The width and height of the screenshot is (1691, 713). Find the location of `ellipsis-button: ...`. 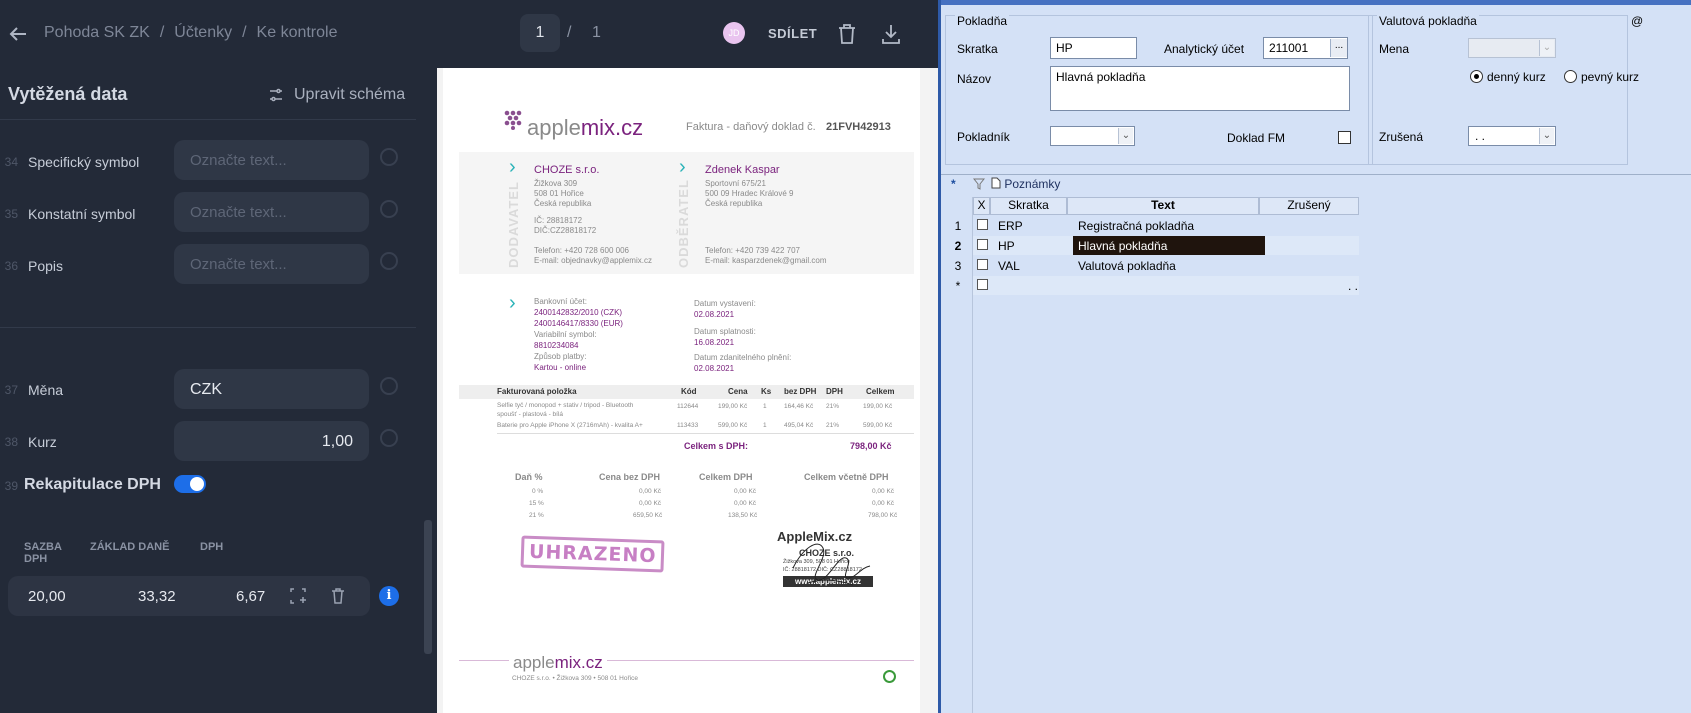

ellipsis-button: ... is located at coordinates (1338, 48).